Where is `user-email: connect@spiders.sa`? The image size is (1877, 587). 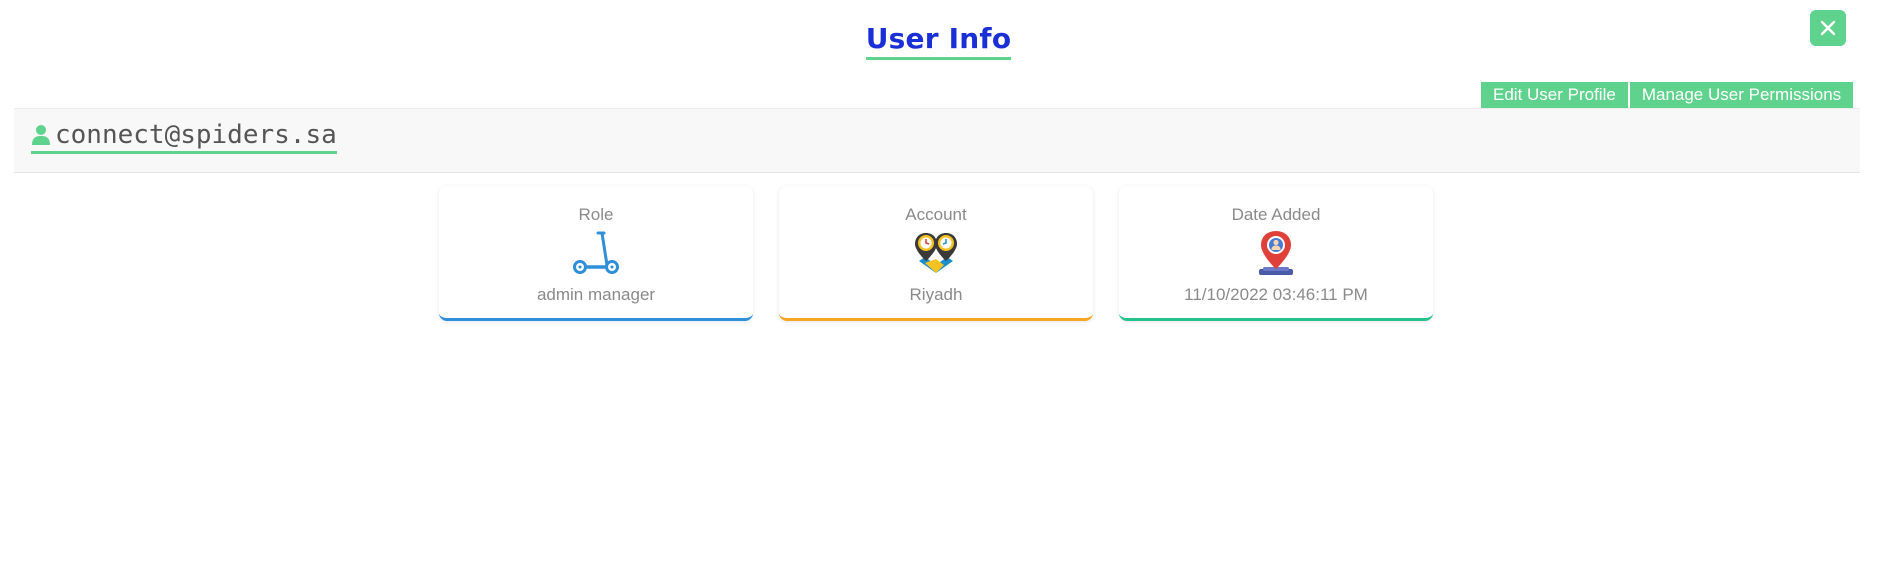
user-email: connect@spiders.sa is located at coordinates (196, 135).